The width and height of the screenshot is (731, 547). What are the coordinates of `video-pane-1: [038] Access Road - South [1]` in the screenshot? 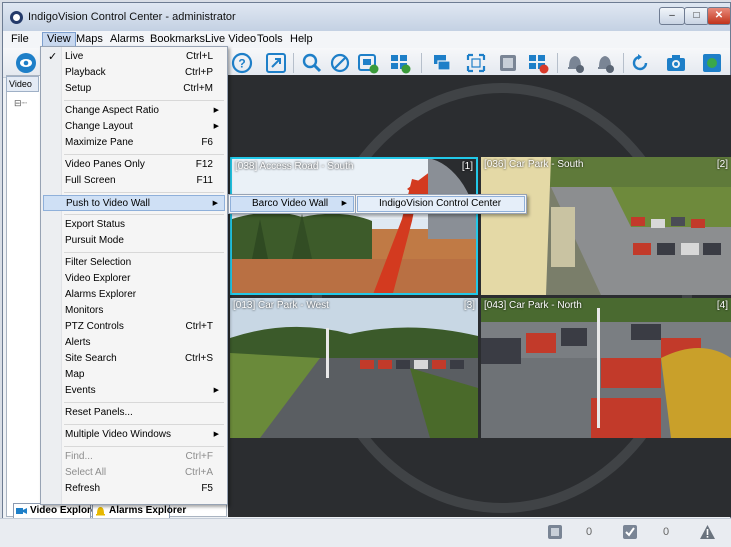 It's located at (354, 226).